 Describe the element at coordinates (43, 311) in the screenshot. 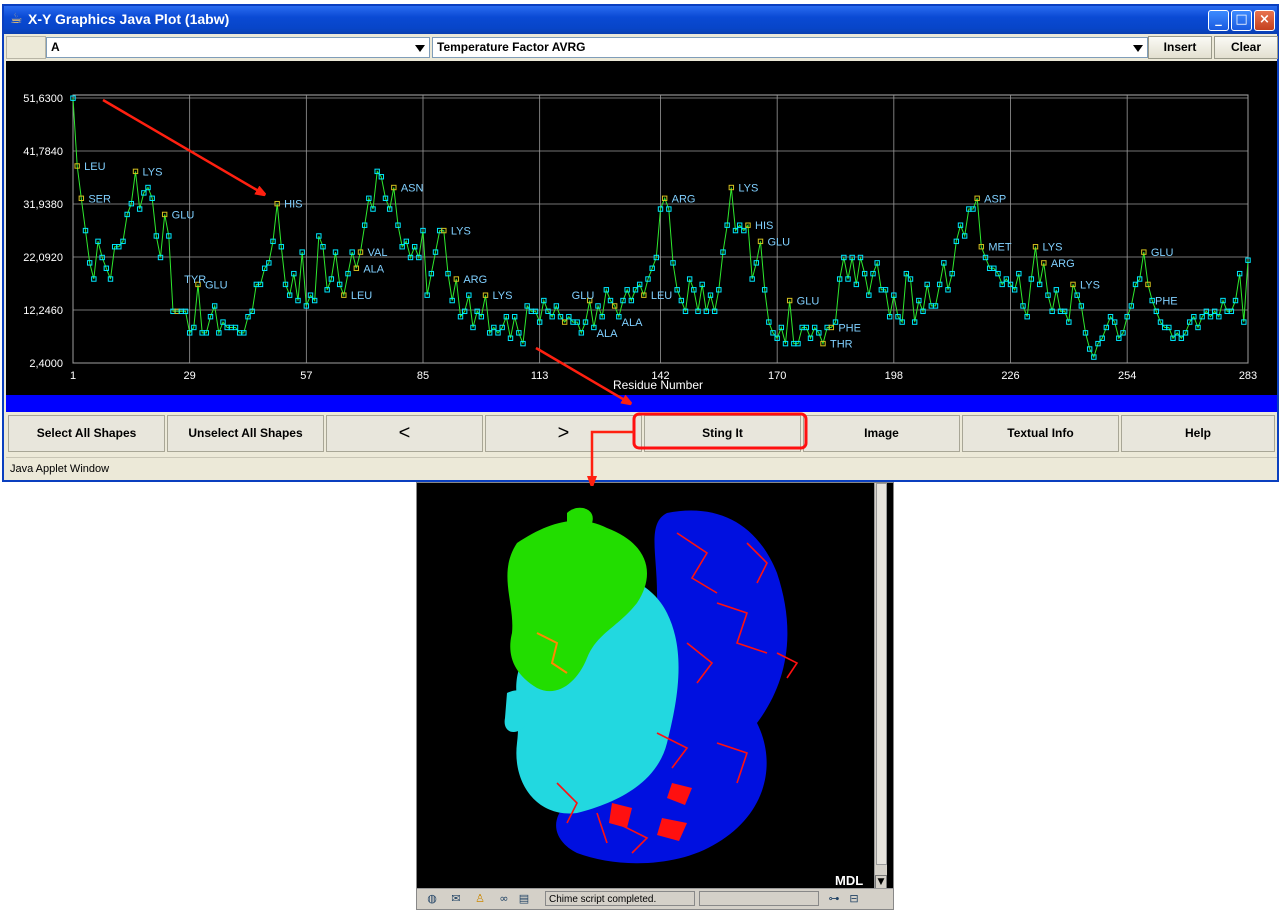

I see `y-tick-label: 12,2460` at that location.